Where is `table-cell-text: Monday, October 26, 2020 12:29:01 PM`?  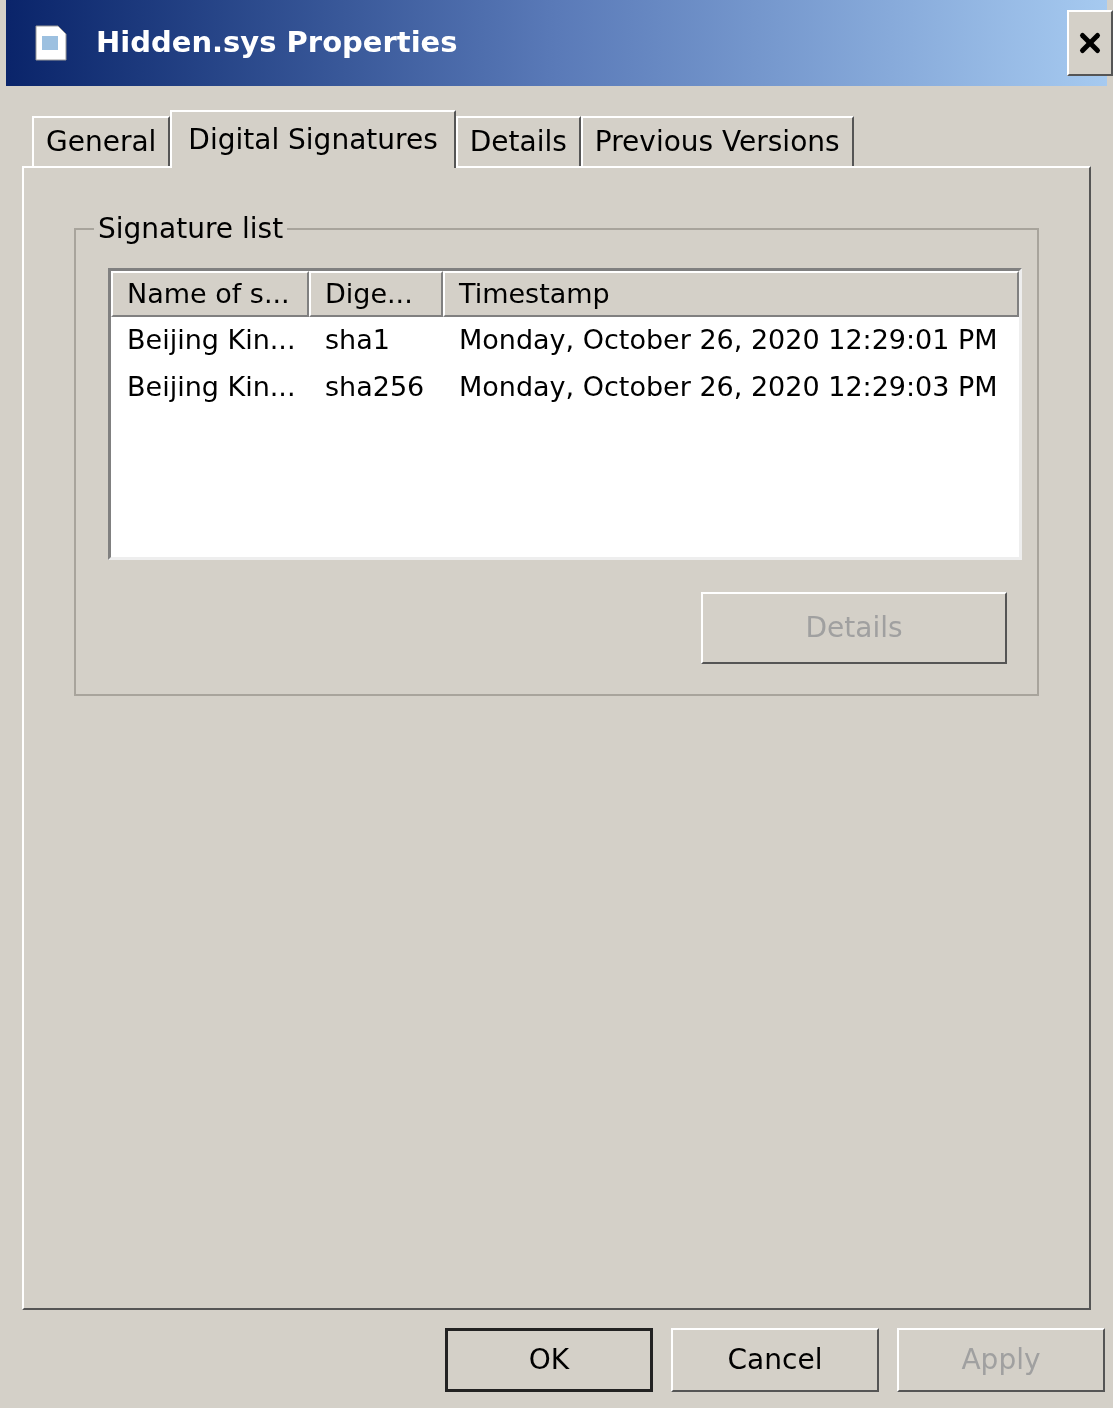 table-cell-text: Monday, October 26, 2020 12:29:01 PM is located at coordinates (728, 340).